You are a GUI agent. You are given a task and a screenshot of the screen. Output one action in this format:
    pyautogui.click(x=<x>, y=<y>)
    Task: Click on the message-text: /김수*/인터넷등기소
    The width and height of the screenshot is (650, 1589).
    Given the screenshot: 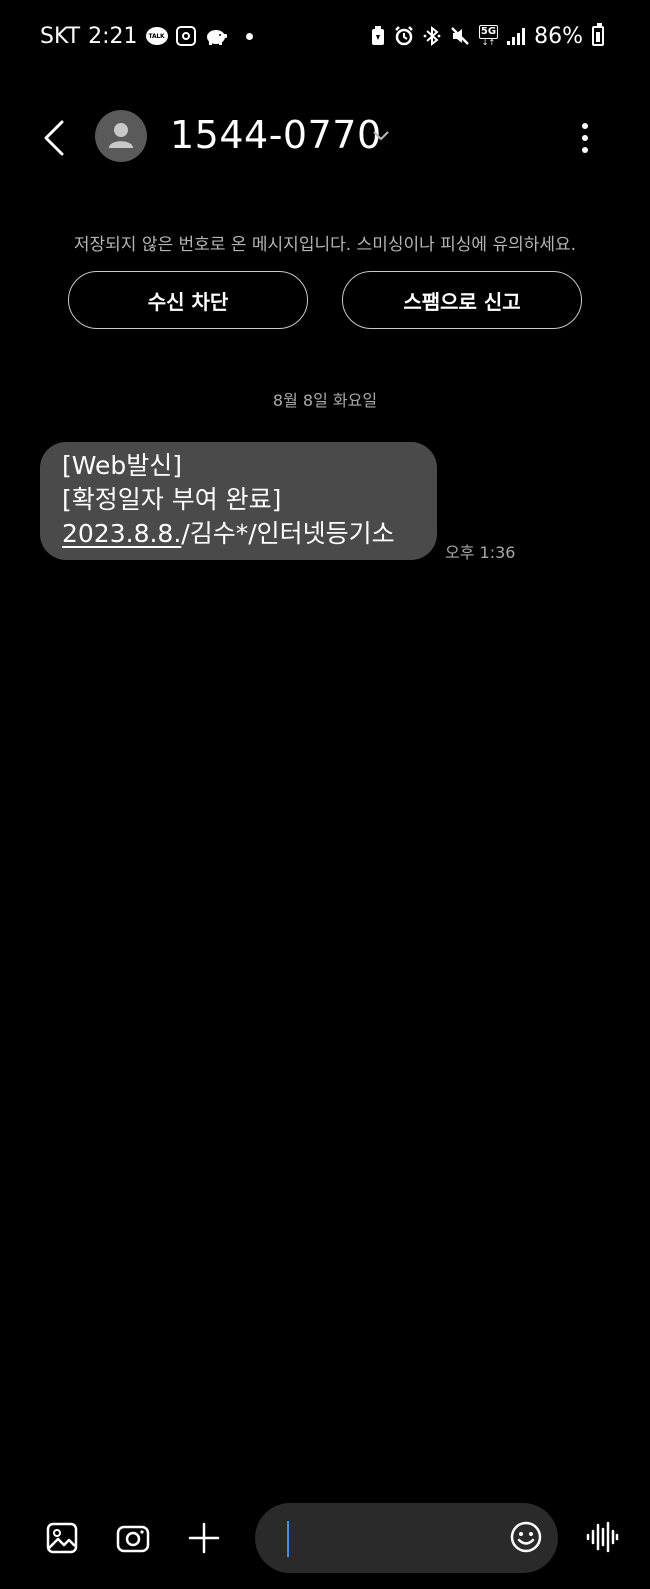 What is the action you would take?
    pyautogui.click(x=288, y=533)
    